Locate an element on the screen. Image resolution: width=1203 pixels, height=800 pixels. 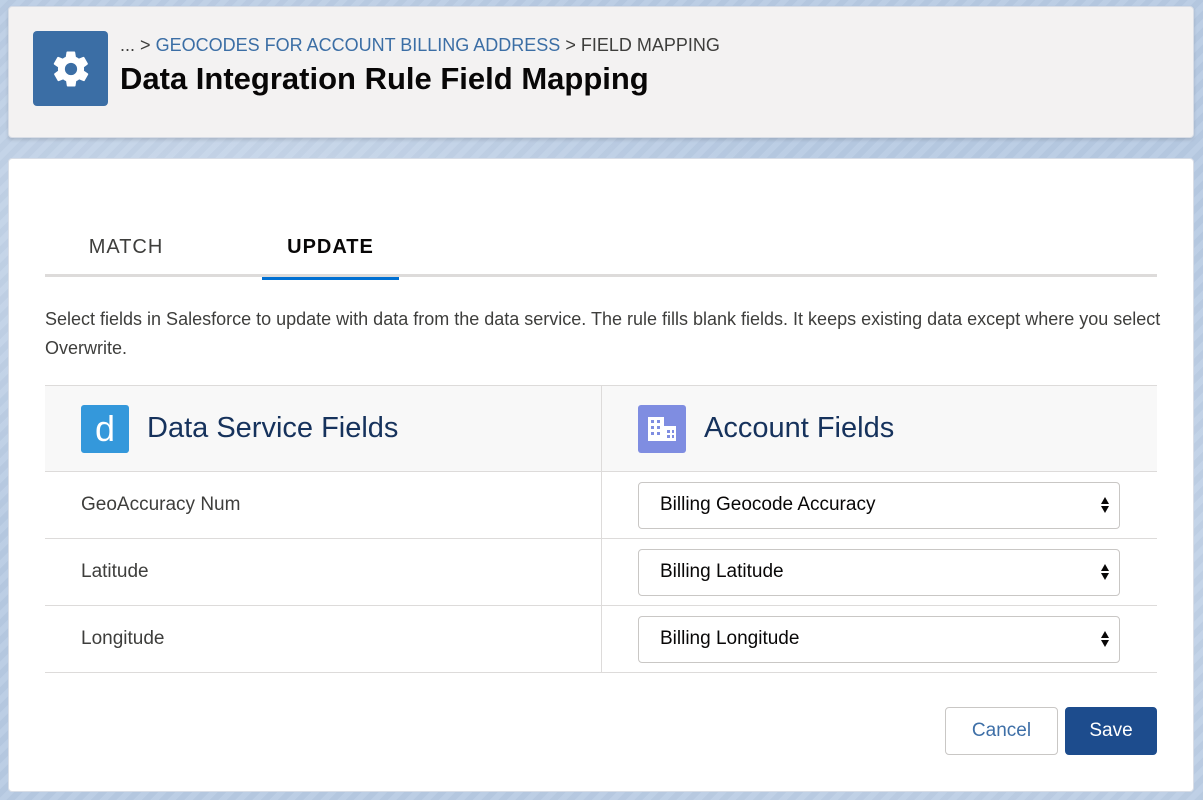
data-service-icon: d is located at coordinates (105, 428).